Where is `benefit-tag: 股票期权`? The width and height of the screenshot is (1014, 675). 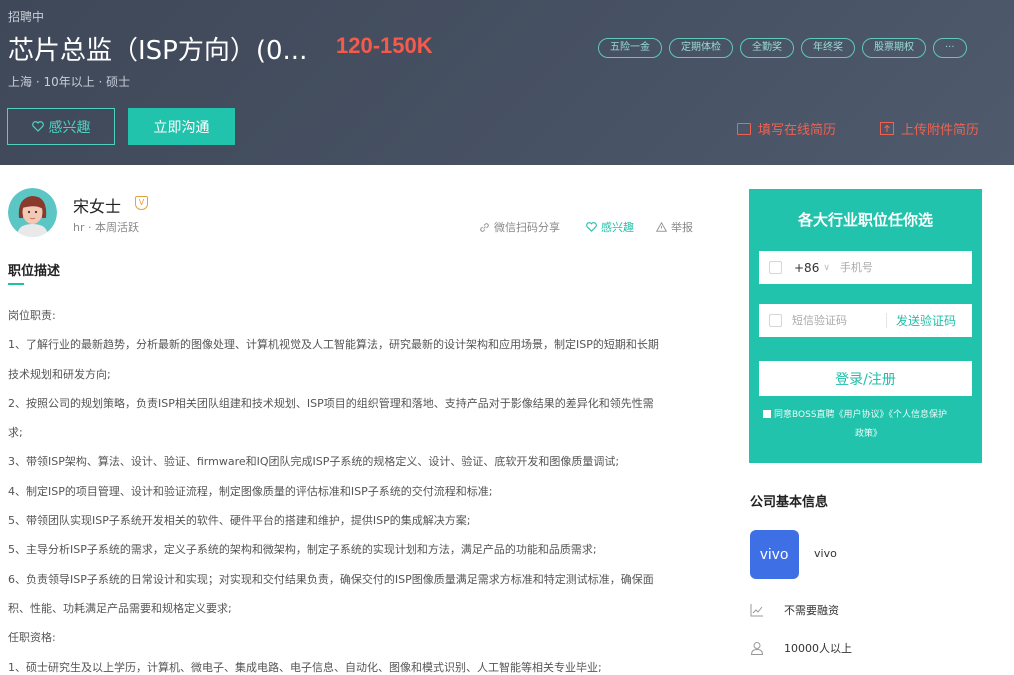
benefit-tag: 股票期权 is located at coordinates (894, 48).